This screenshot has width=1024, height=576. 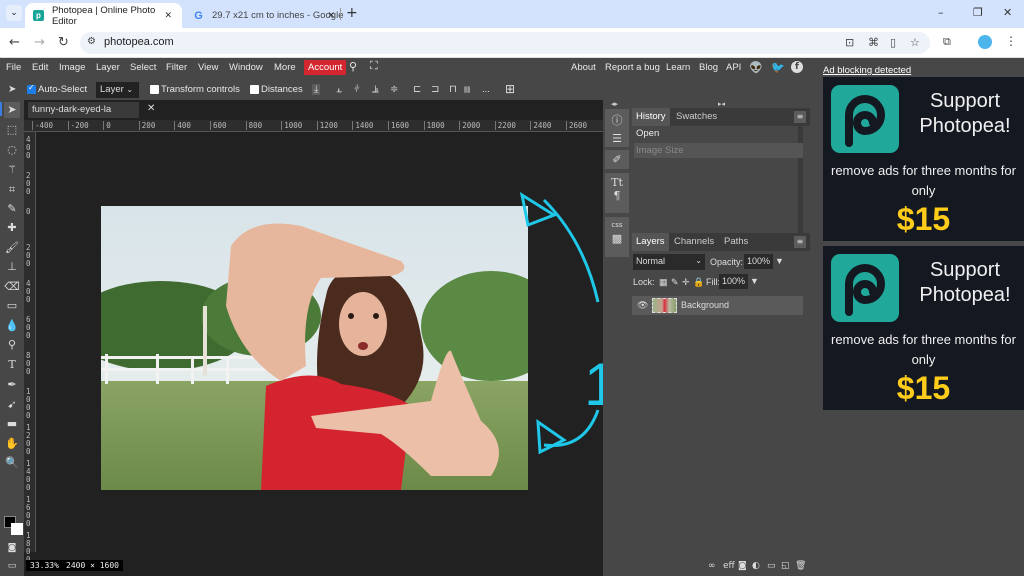 What do you see at coordinates (31, 88) in the screenshot?
I see `auto-select-checkbox` at bounding box center [31, 88].